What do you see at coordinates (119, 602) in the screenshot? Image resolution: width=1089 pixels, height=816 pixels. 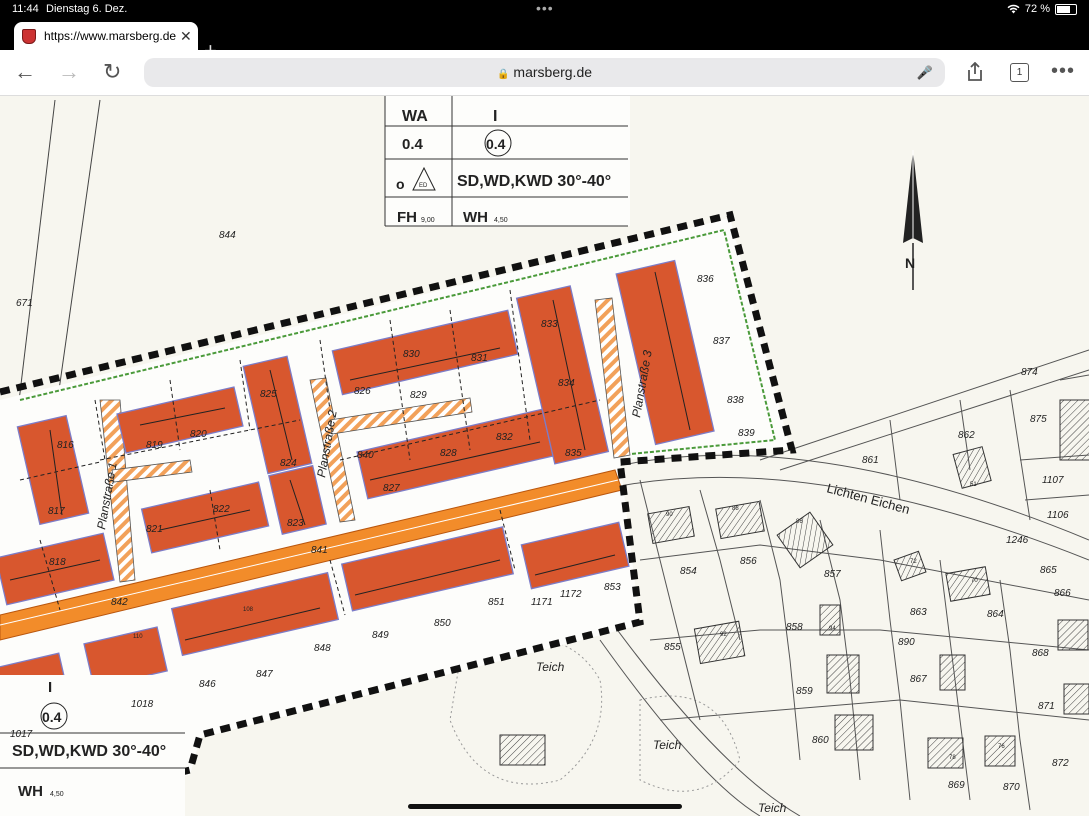 I see `lot-number: 842` at bounding box center [119, 602].